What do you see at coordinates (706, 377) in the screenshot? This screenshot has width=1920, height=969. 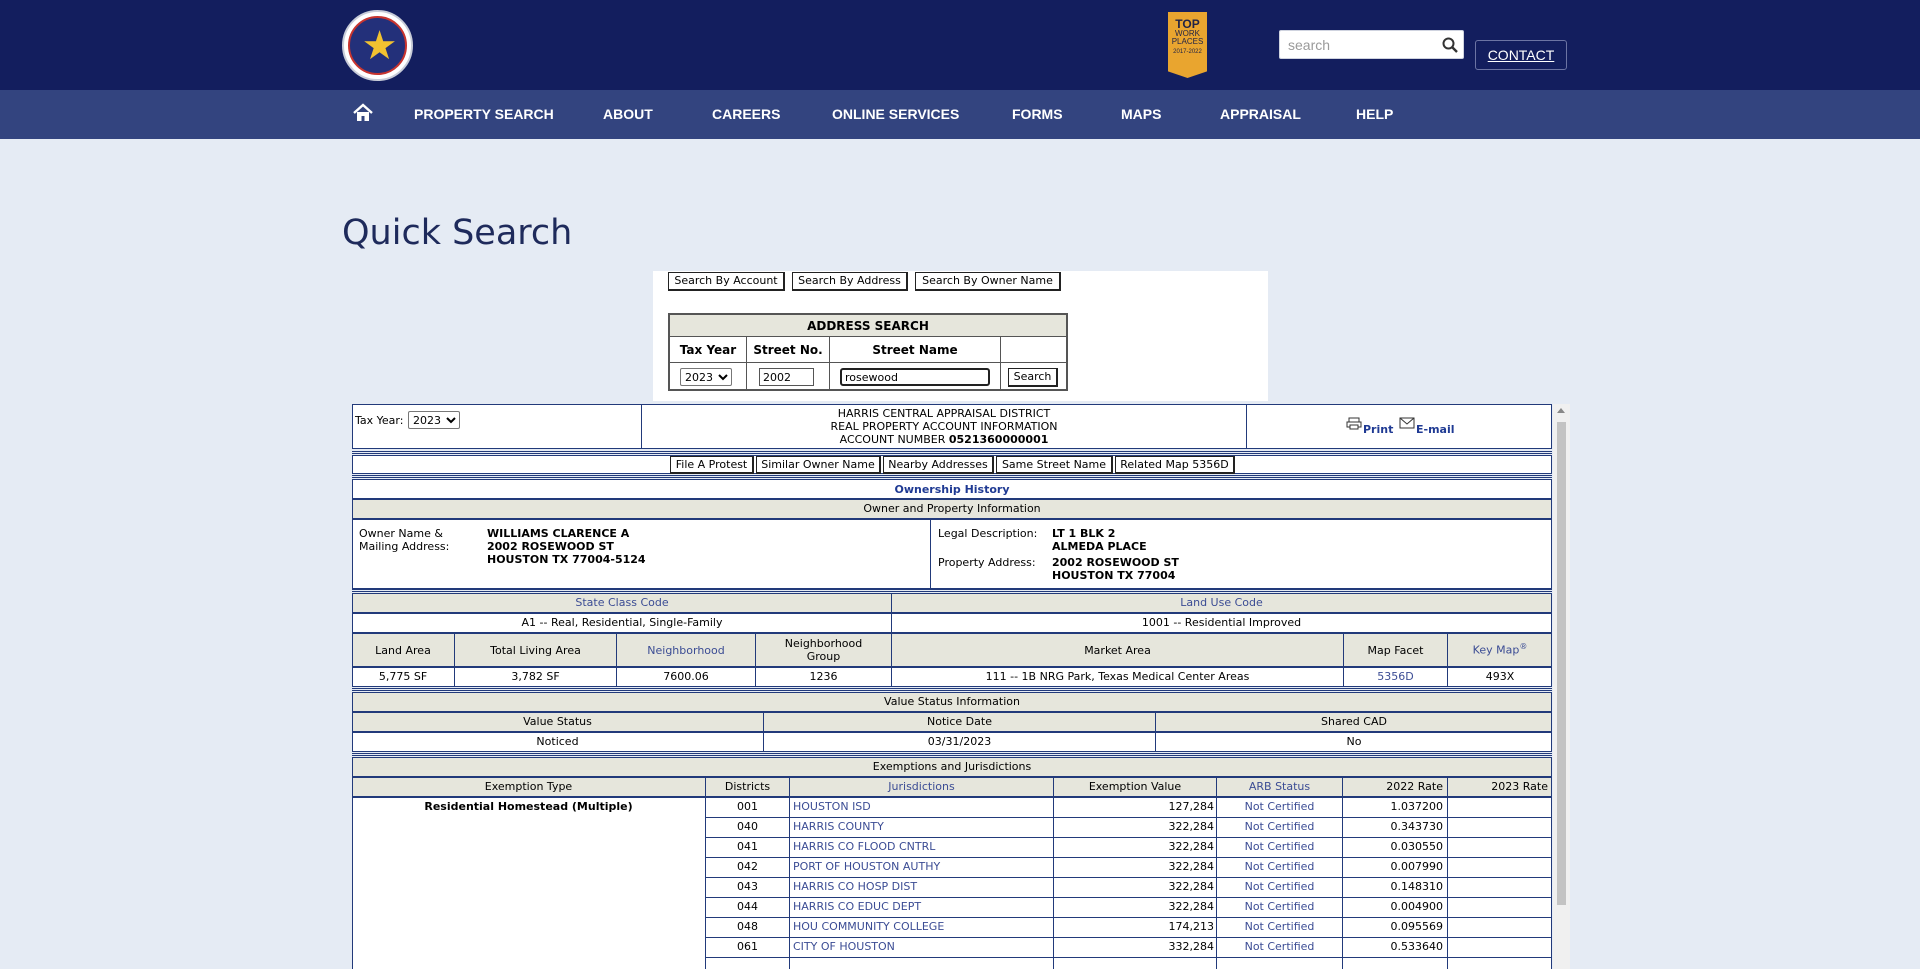 I see `tax-year-select: 2023` at bounding box center [706, 377].